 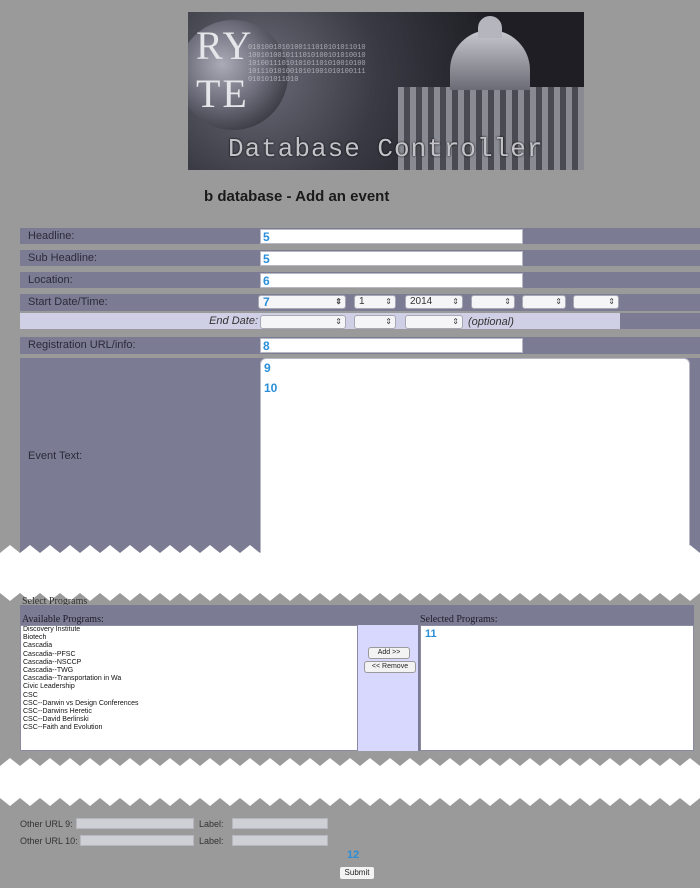 I want to click on page-title: b database - Add an event, so click(x=297, y=196).